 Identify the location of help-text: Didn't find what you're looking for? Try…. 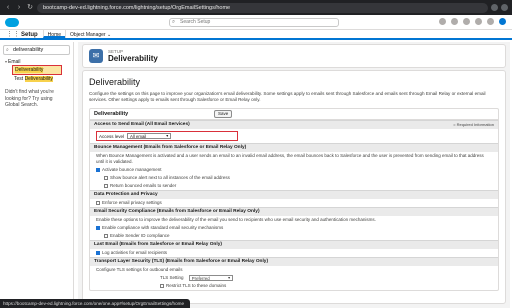
(29, 98).